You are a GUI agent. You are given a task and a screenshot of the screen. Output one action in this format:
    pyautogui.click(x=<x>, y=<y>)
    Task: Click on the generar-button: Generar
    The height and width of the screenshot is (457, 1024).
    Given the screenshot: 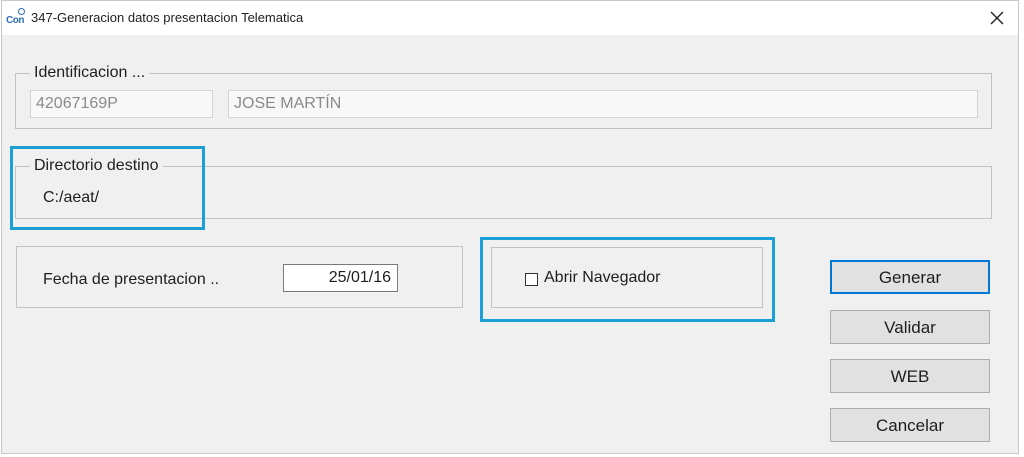 What is the action you would take?
    pyautogui.click(x=910, y=277)
    